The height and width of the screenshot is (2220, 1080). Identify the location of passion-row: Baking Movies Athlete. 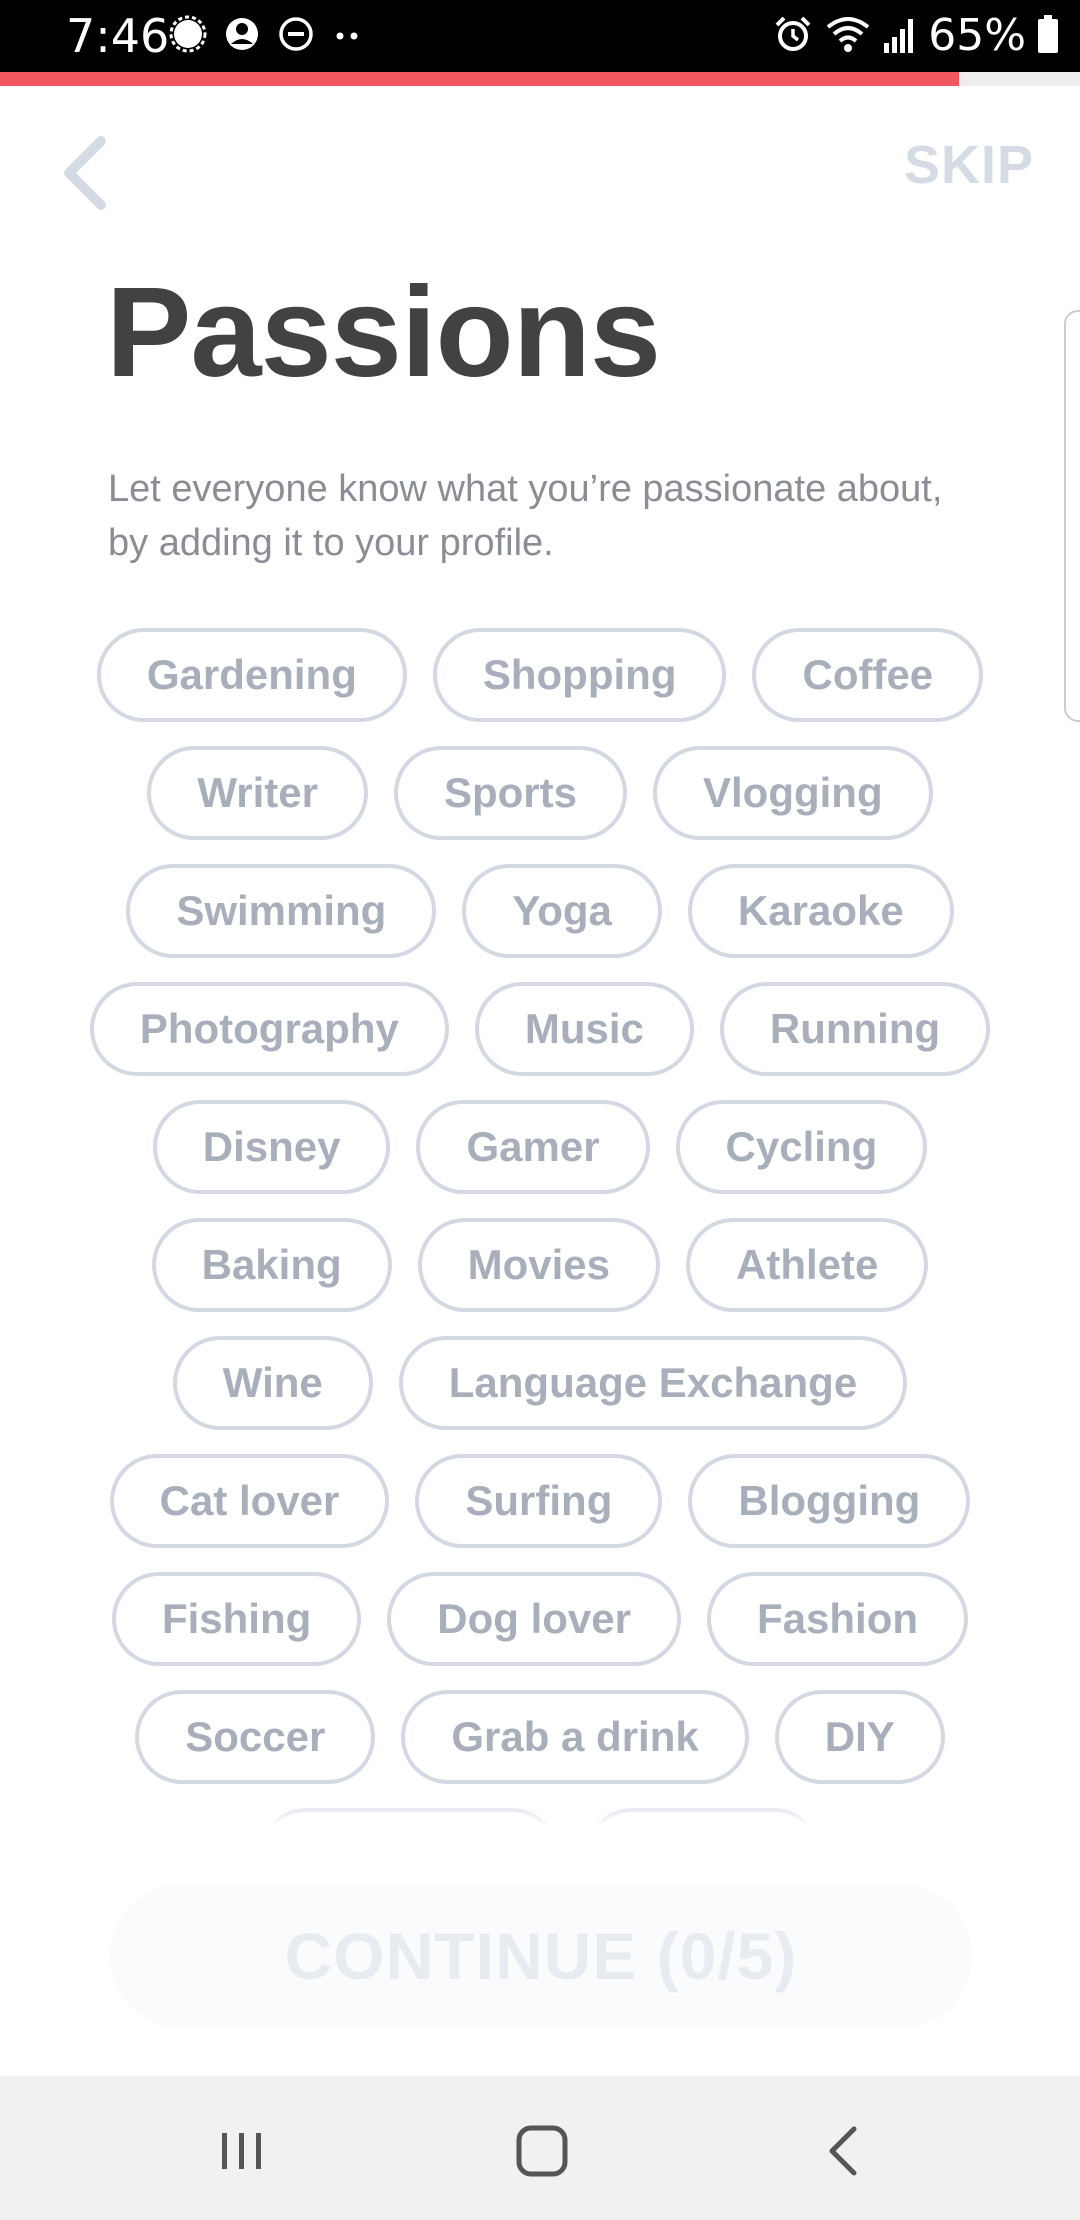
(540, 1266).